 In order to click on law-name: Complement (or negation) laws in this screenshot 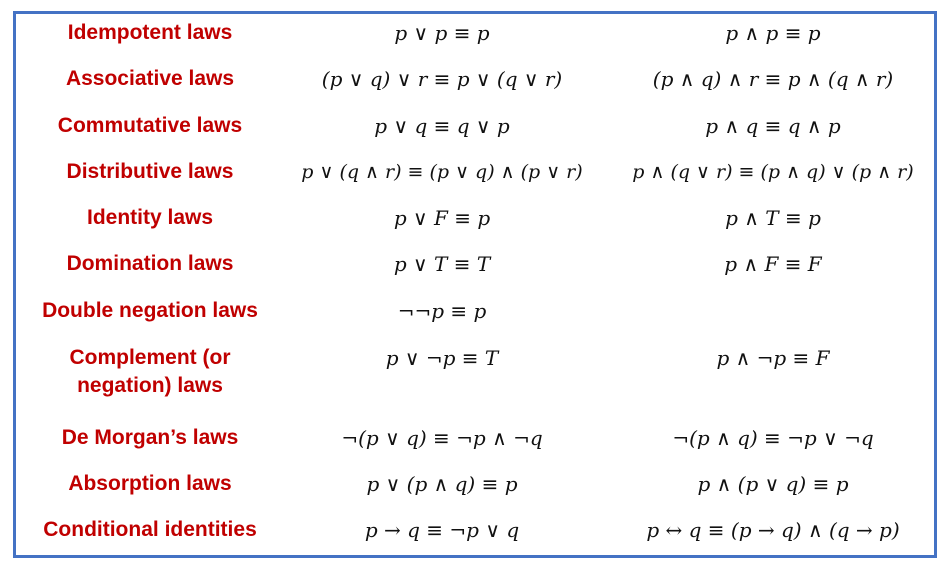, I will do `click(150, 372)`.